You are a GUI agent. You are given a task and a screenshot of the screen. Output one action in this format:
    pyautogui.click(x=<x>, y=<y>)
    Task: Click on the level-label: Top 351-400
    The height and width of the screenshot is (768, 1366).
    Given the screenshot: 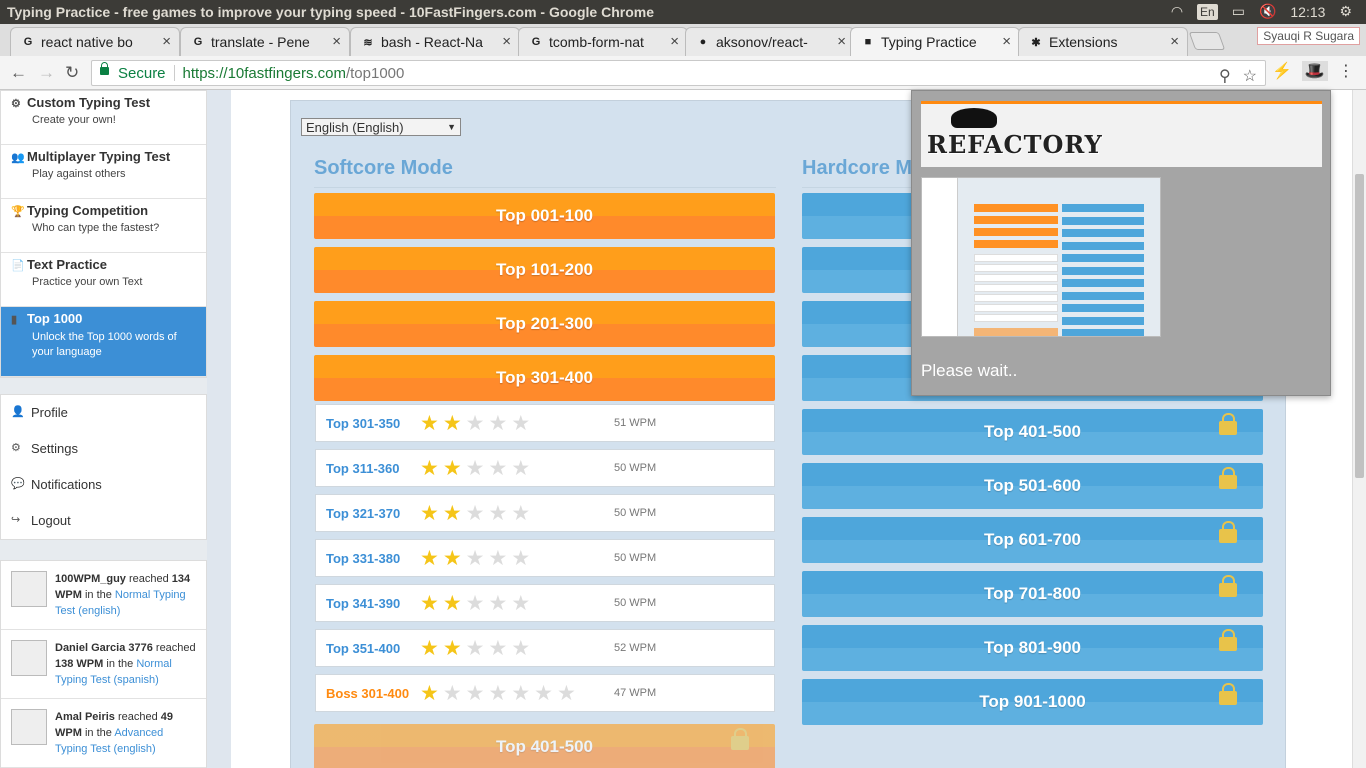 What is the action you would take?
    pyautogui.click(x=368, y=648)
    